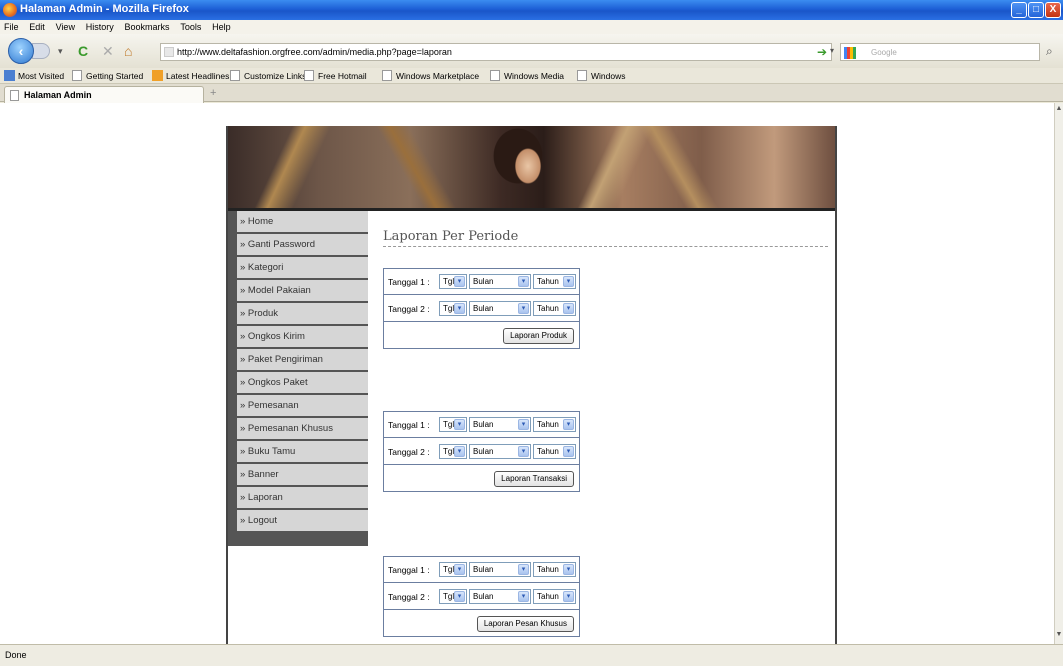  What do you see at coordinates (302, 383) in the screenshot?
I see `sidebar-item-ongkos-paket: » Ongkos Paket` at bounding box center [302, 383].